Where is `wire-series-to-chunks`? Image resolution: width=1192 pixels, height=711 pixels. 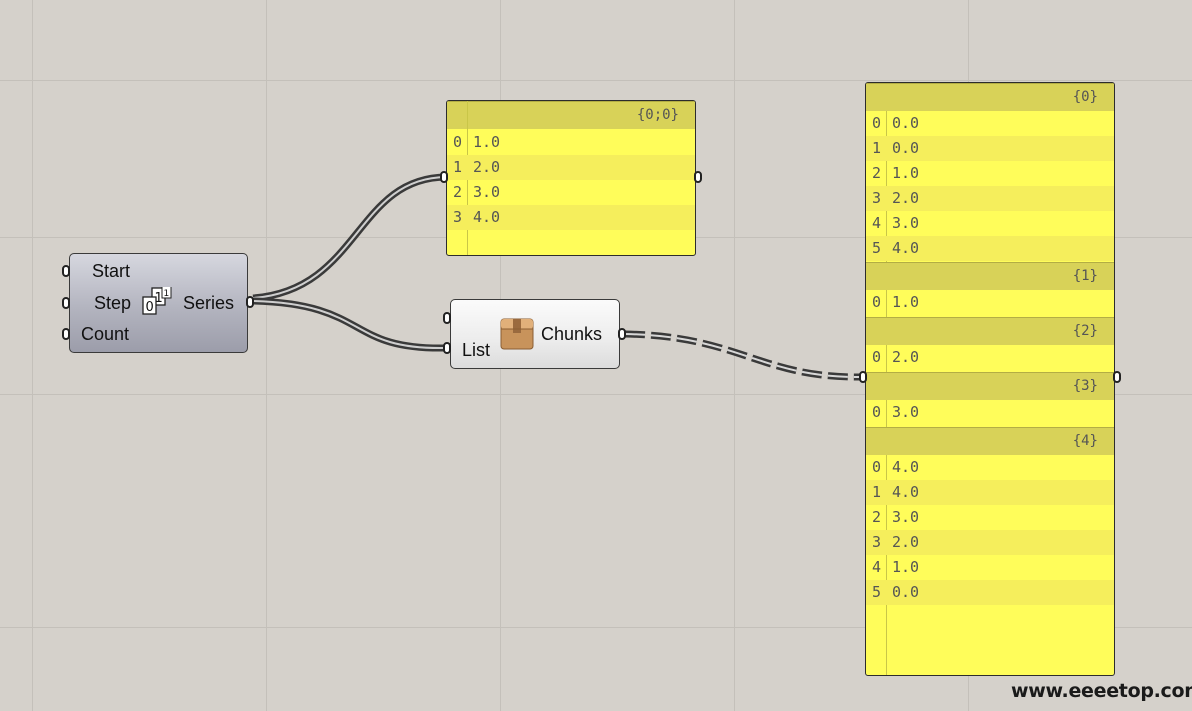 wire-series-to-chunks is located at coordinates (349, 324).